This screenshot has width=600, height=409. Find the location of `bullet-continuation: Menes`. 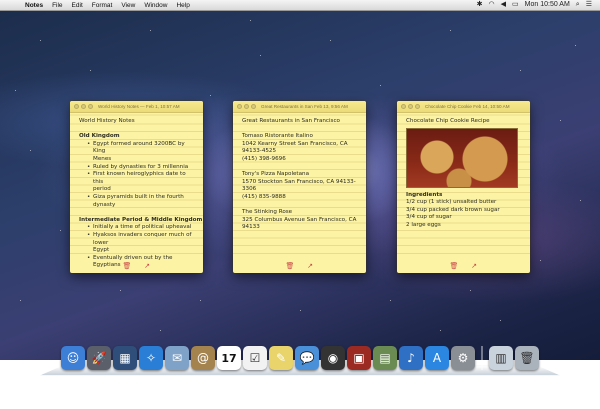

bullet-continuation: Menes is located at coordinates (102, 158).